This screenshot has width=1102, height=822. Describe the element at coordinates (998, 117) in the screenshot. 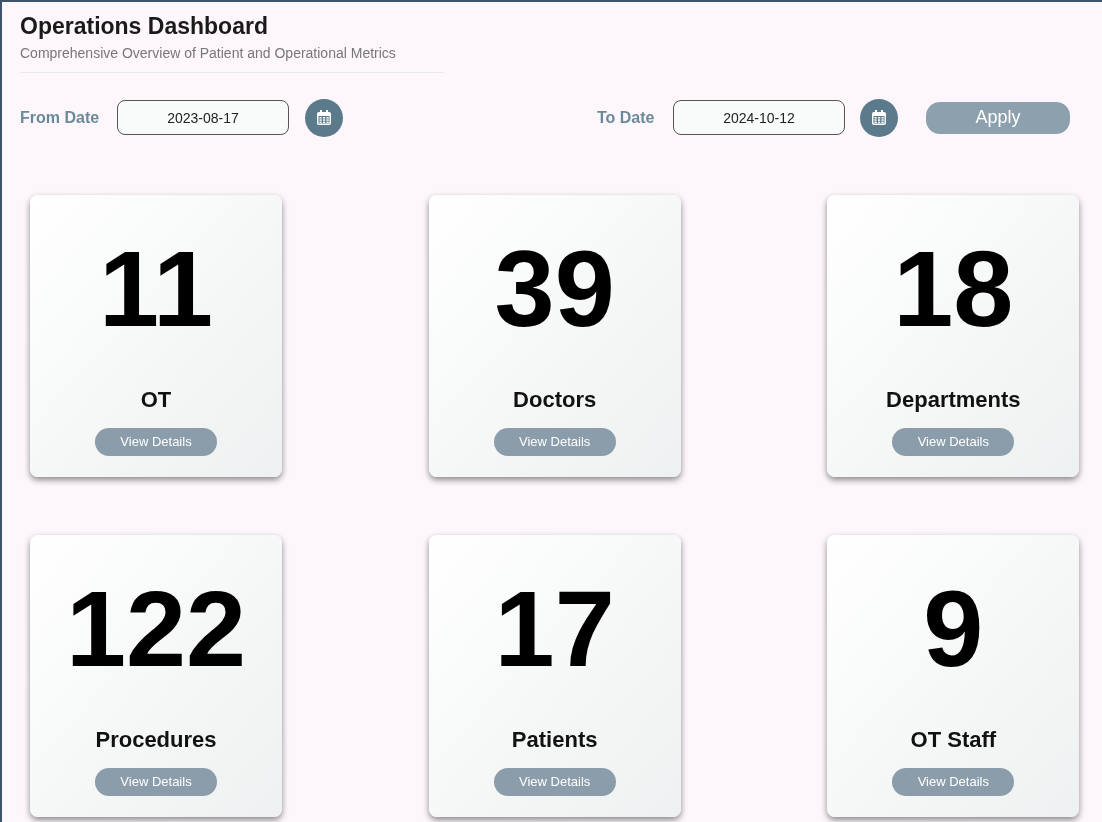

I see `apply-button: Apply` at that location.